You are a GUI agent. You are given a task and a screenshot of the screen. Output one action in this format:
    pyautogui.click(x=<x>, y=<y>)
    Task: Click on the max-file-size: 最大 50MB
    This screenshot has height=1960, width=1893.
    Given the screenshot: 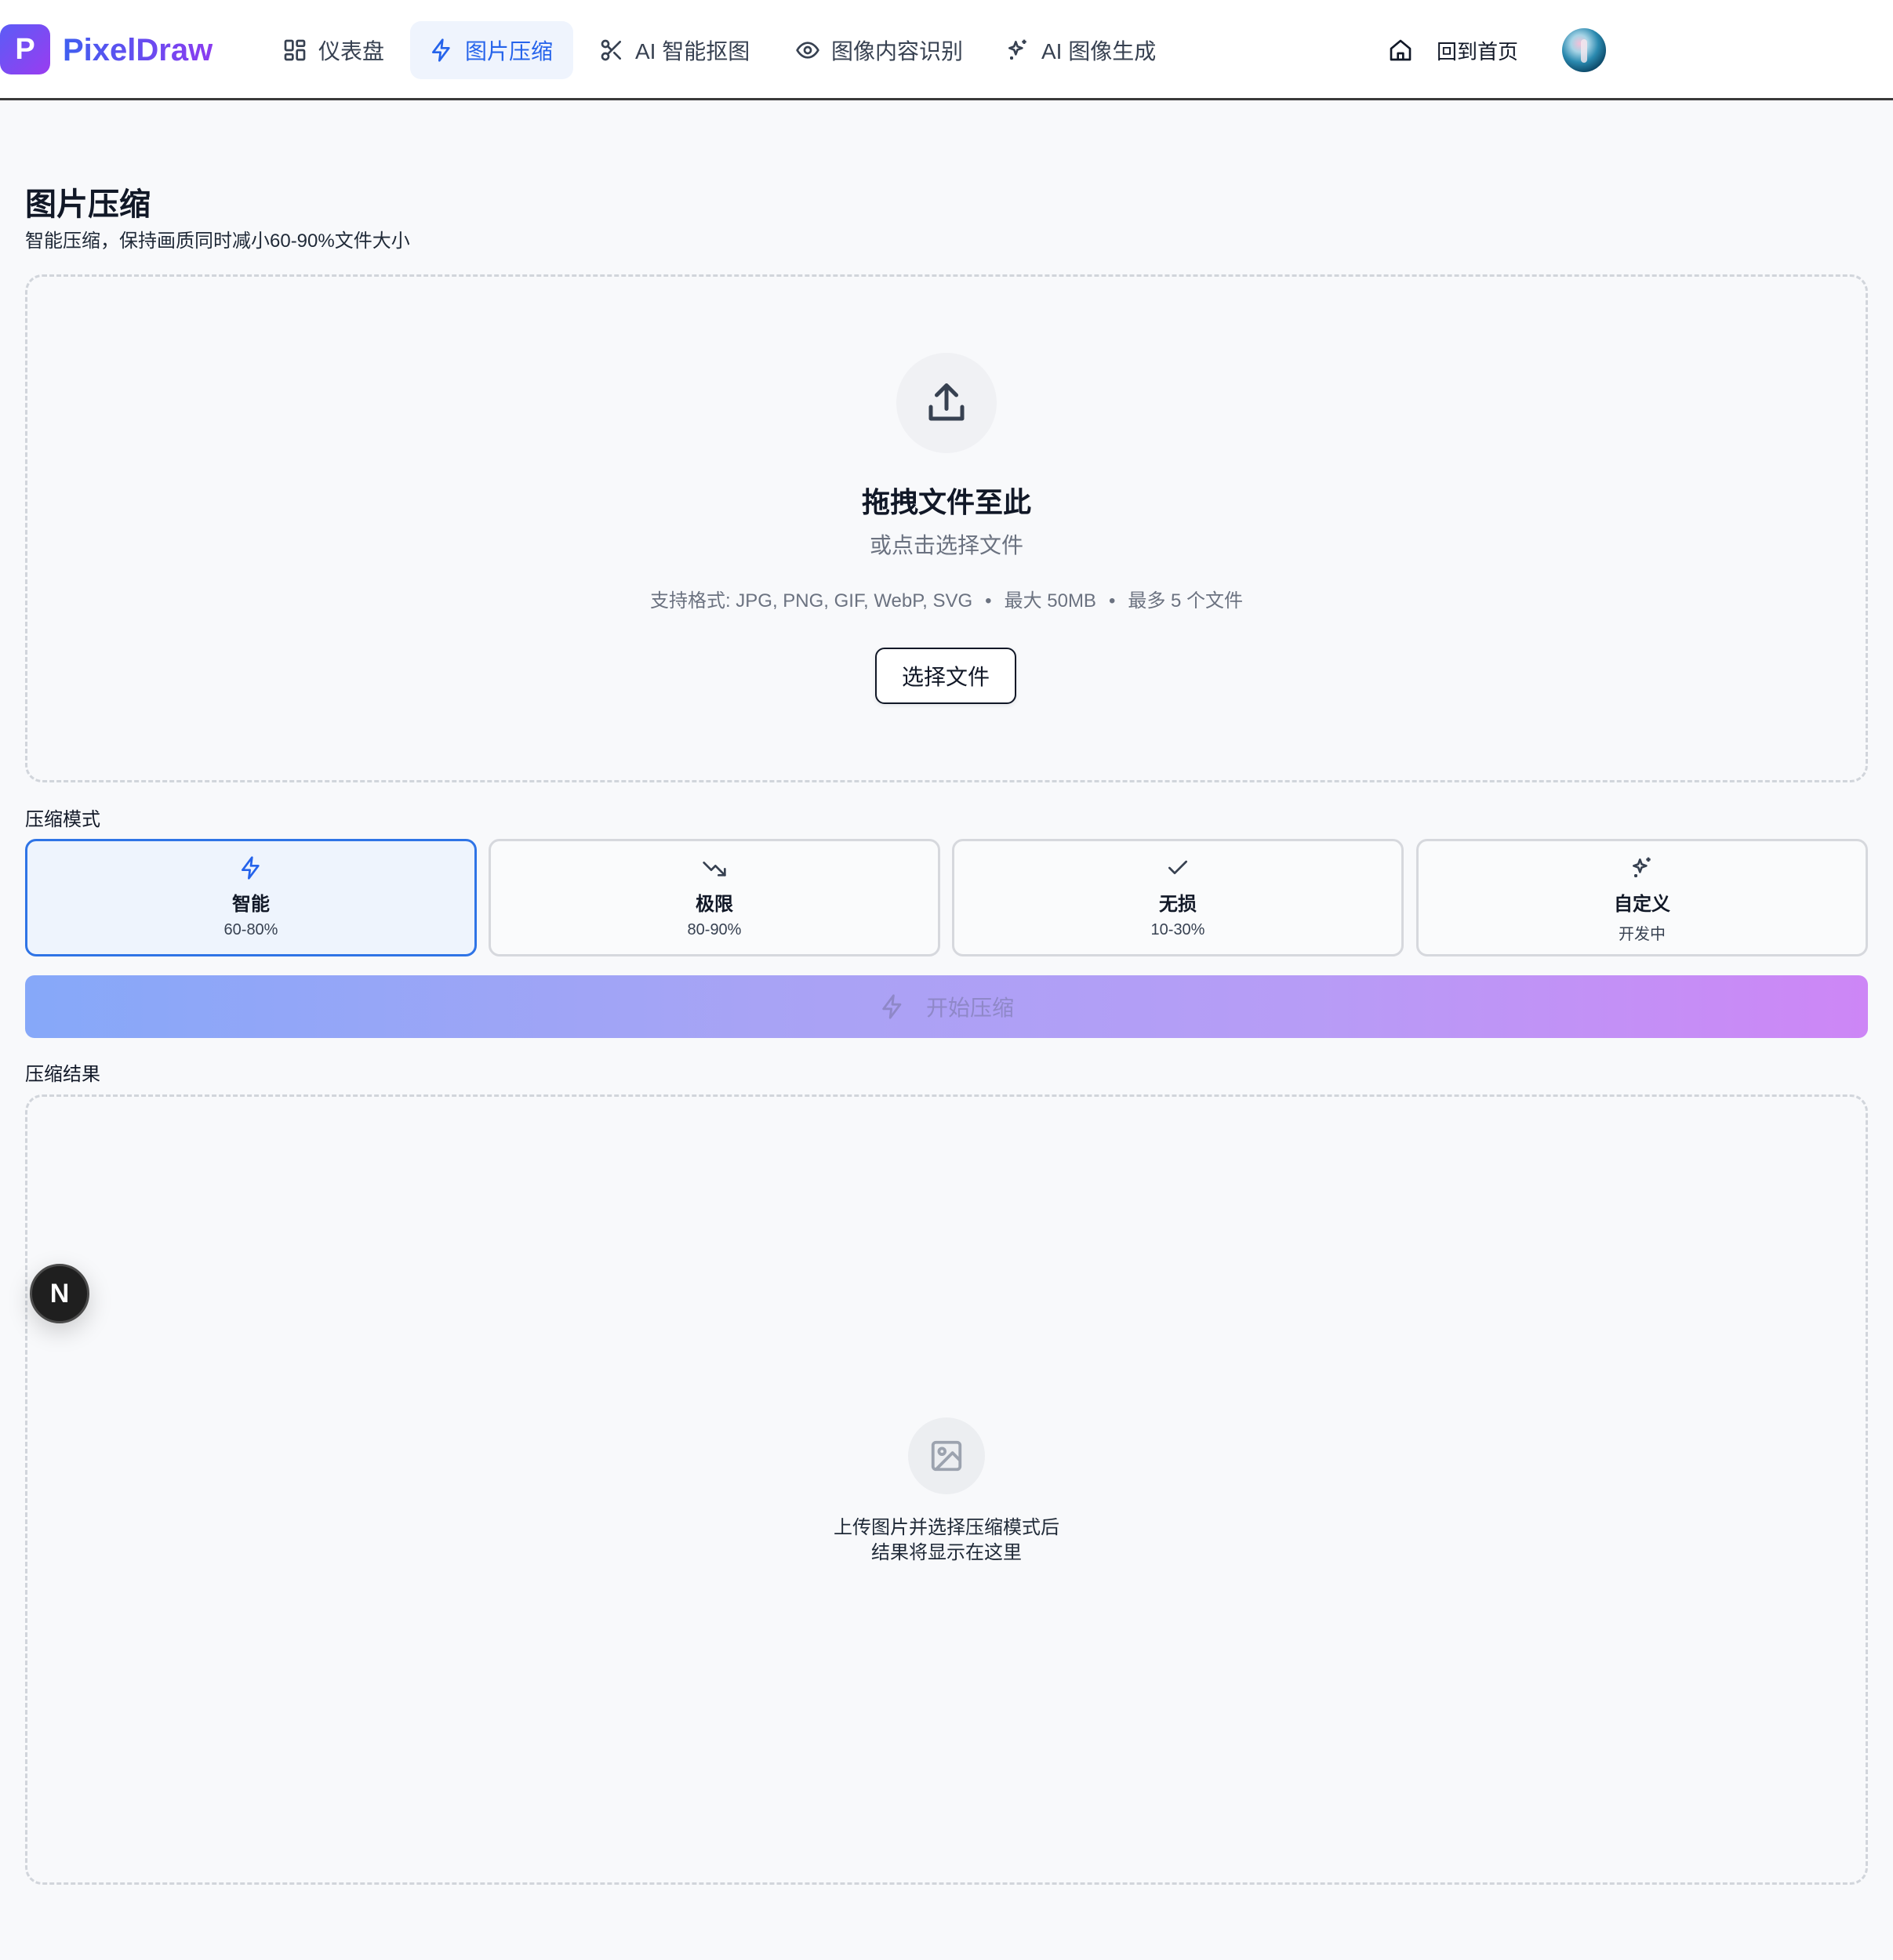 What is the action you would take?
    pyautogui.click(x=1050, y=601)
    